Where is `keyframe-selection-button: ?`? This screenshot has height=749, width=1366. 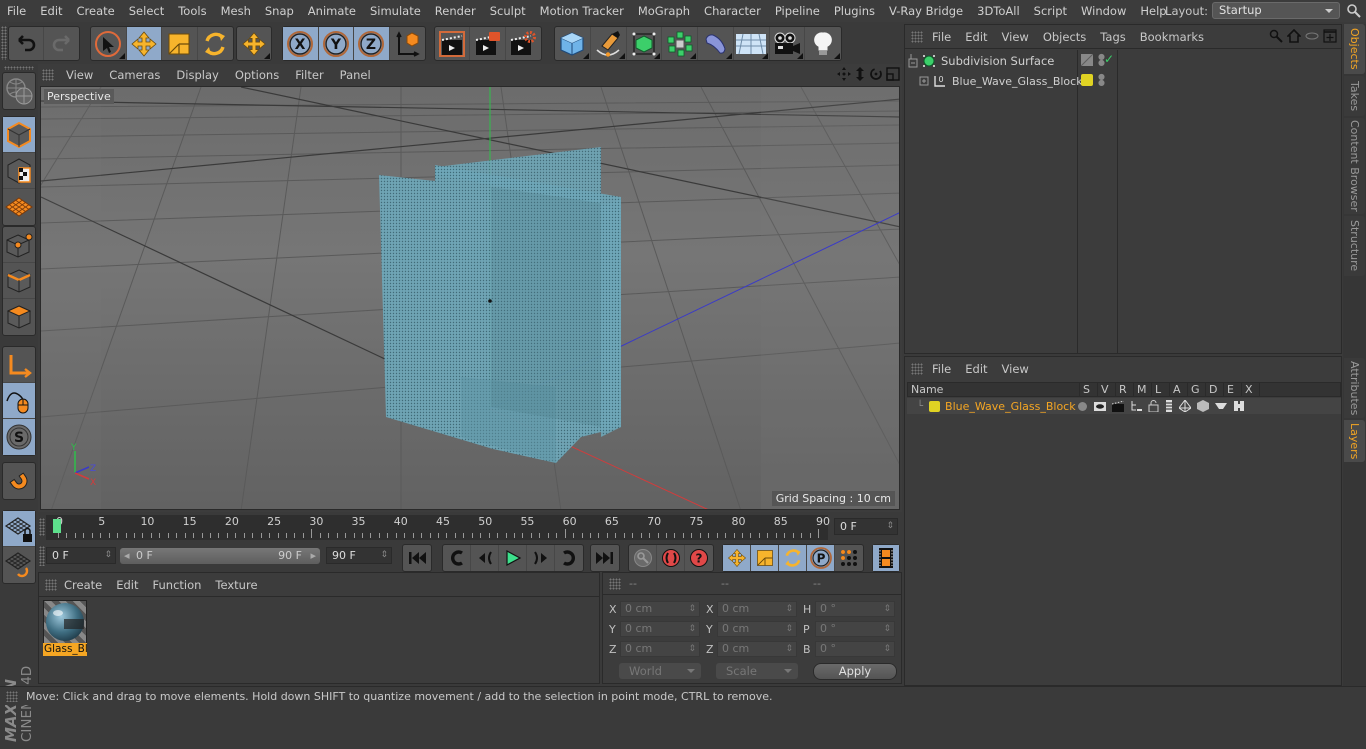 keyframe-selection-button: ? is located at coordinates (699, 558).